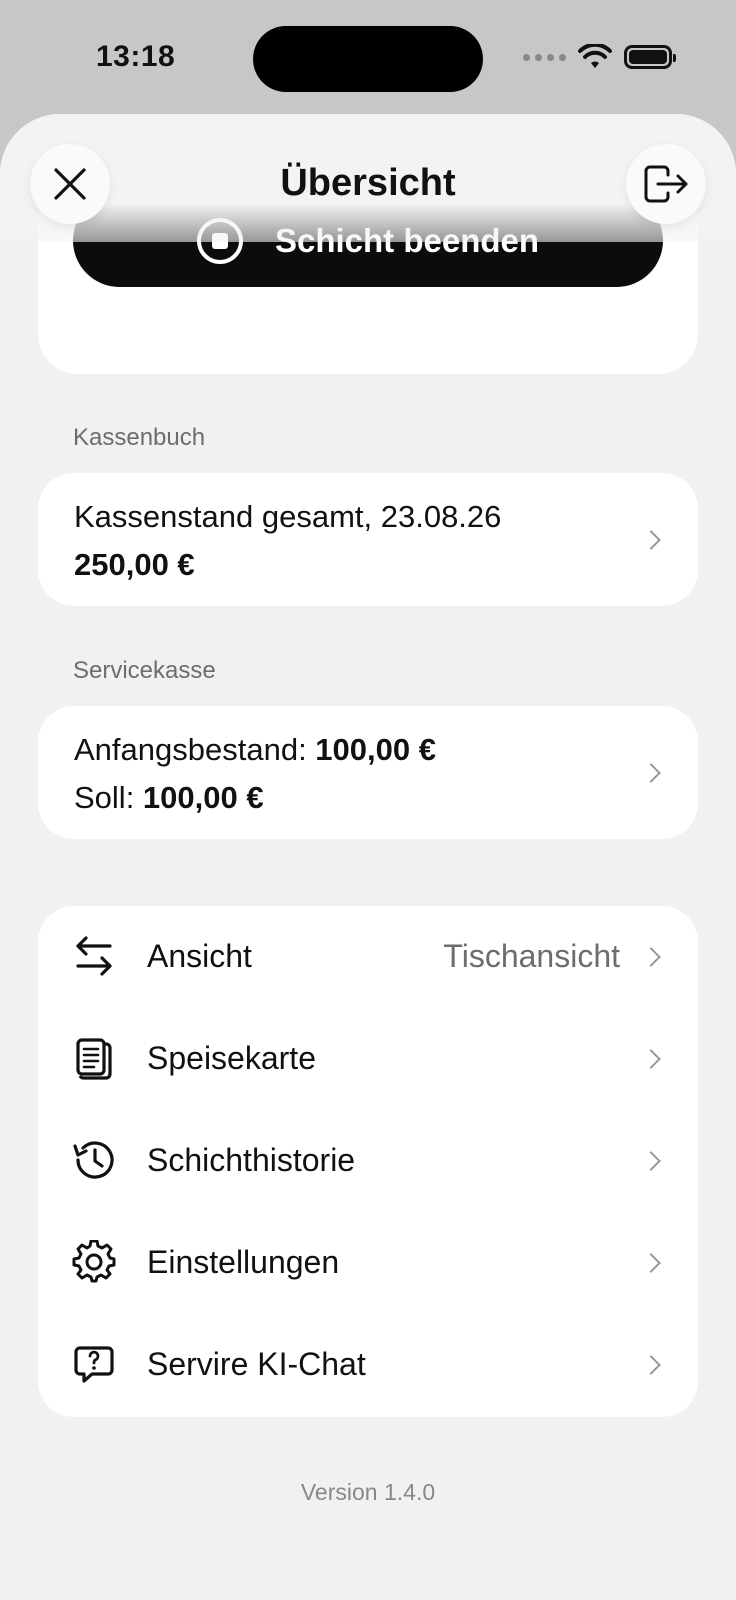  I want to click on menu-item-label: Speisekarte, so click(231, 1058).